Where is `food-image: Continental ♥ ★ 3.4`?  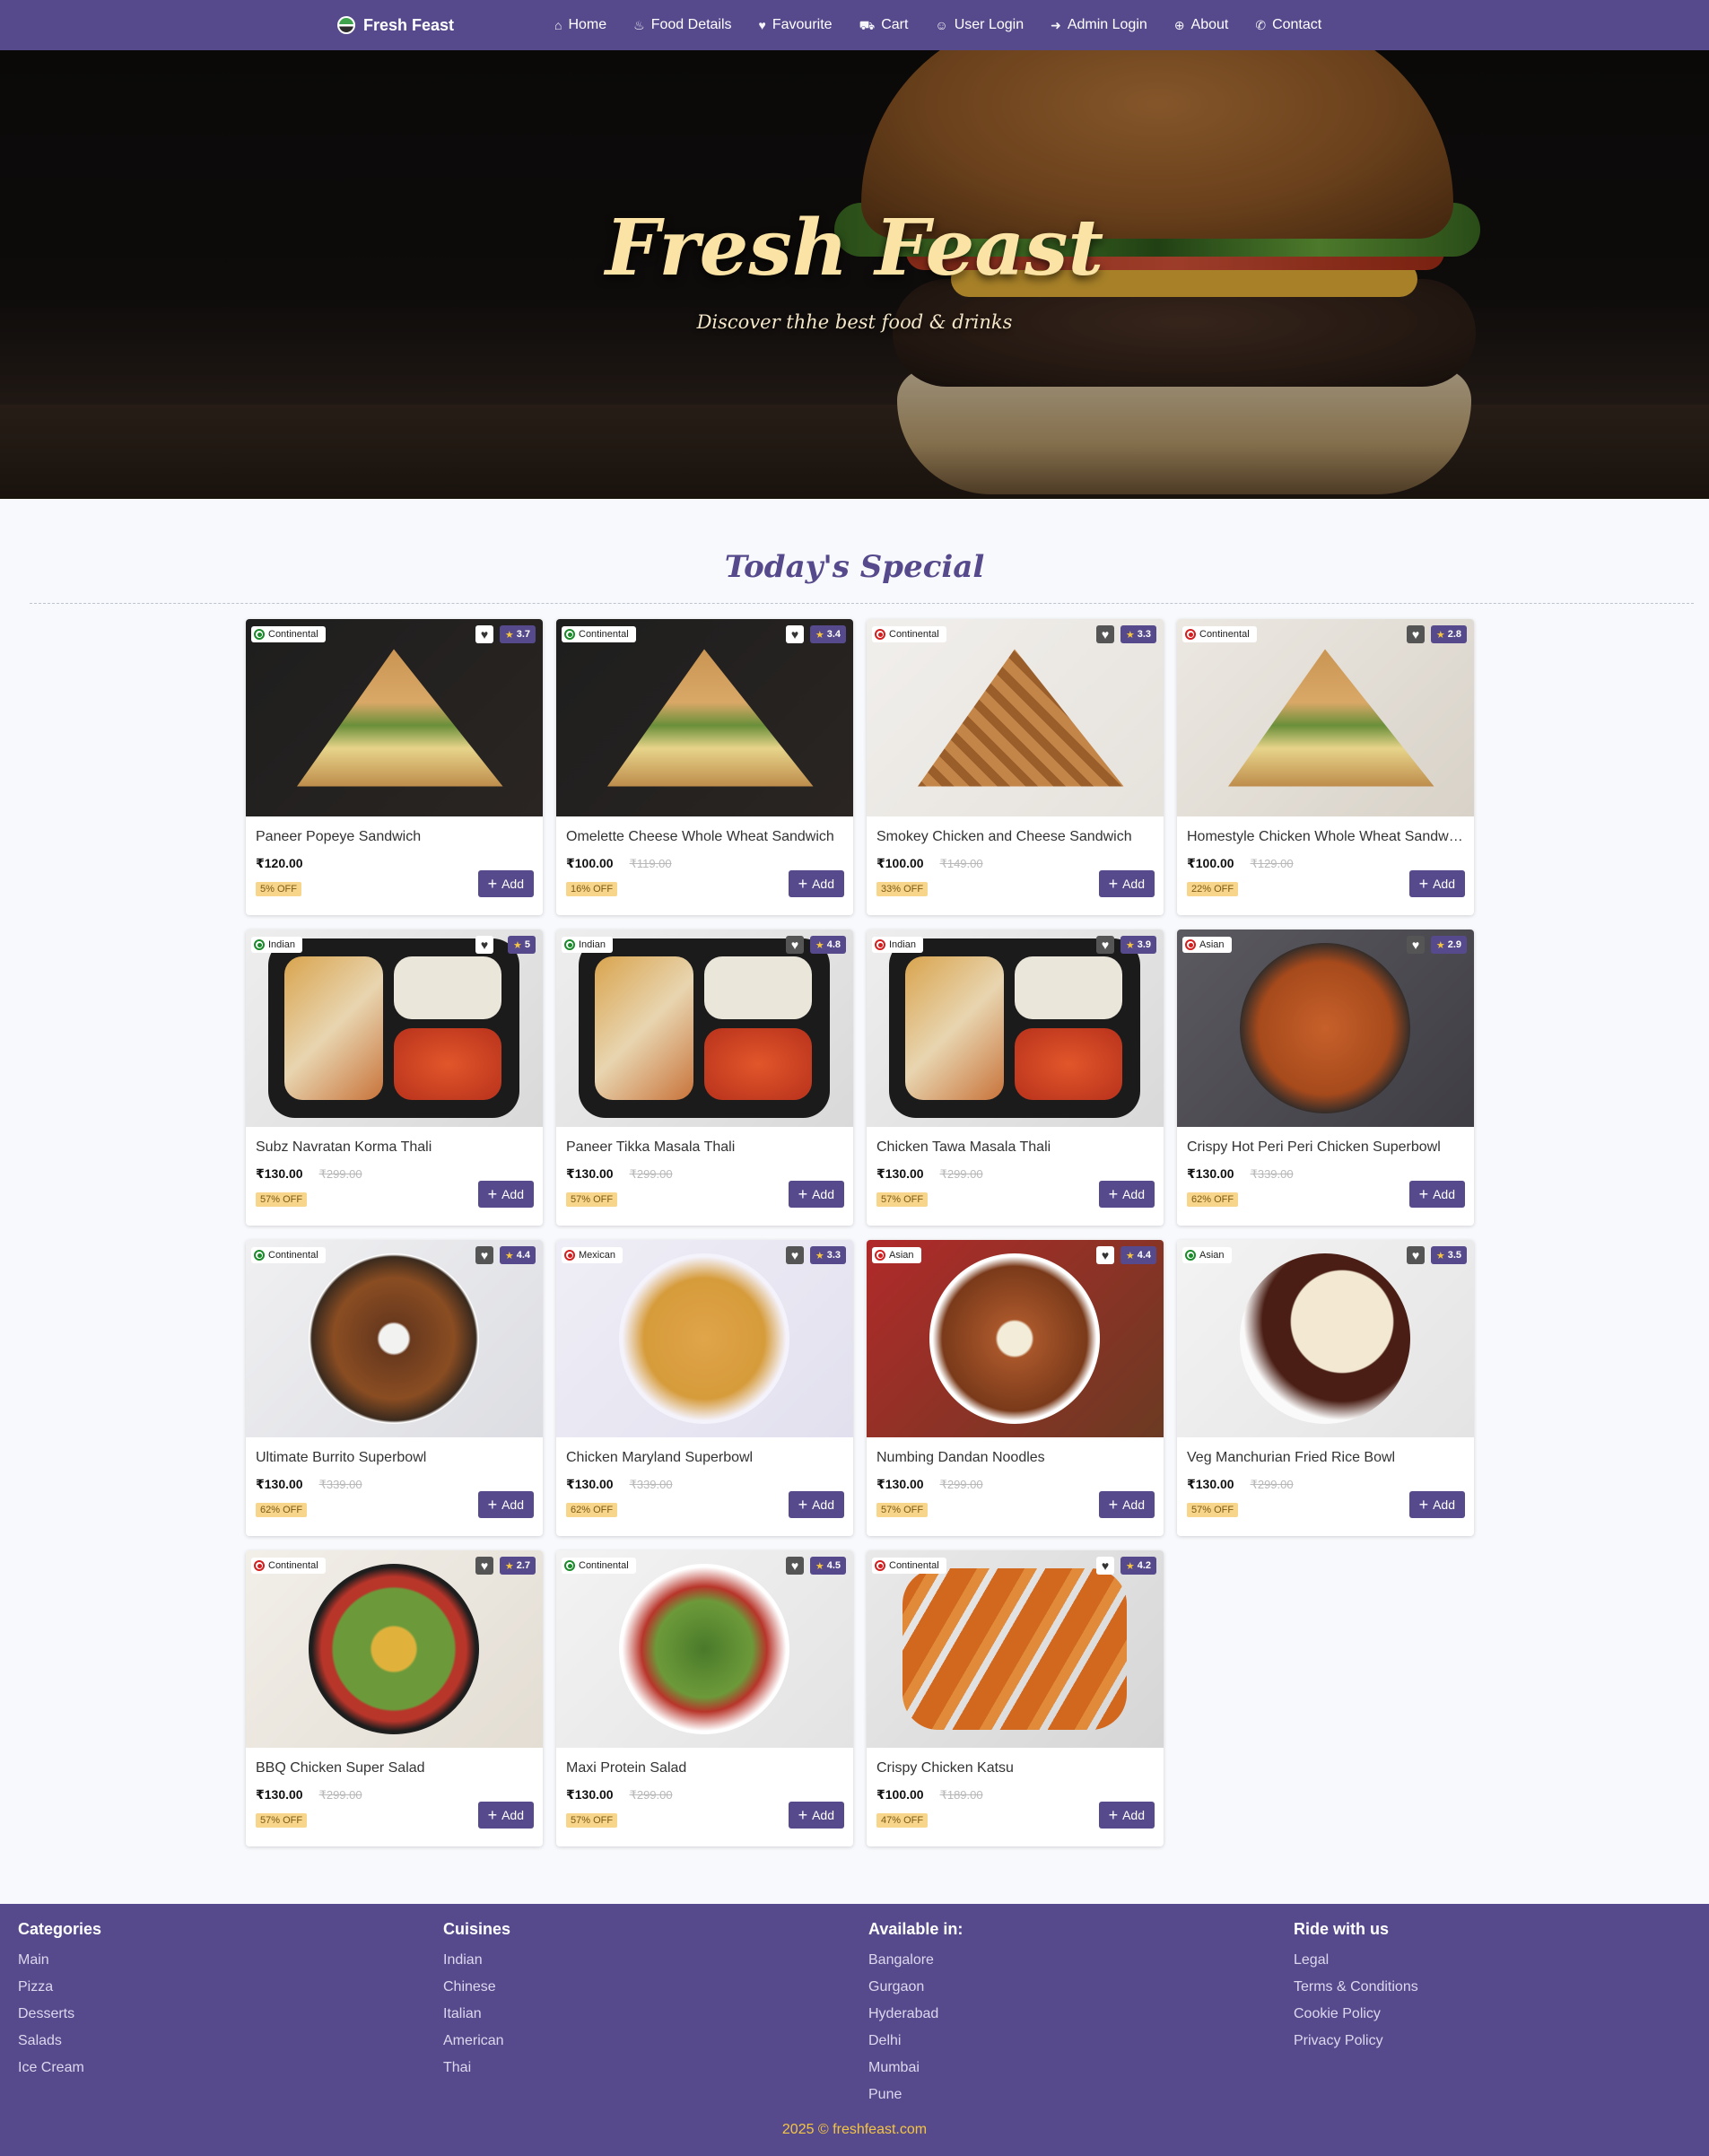 food-image: Continental ♥ ★ 3.4 is located at coordinates (704, 718).